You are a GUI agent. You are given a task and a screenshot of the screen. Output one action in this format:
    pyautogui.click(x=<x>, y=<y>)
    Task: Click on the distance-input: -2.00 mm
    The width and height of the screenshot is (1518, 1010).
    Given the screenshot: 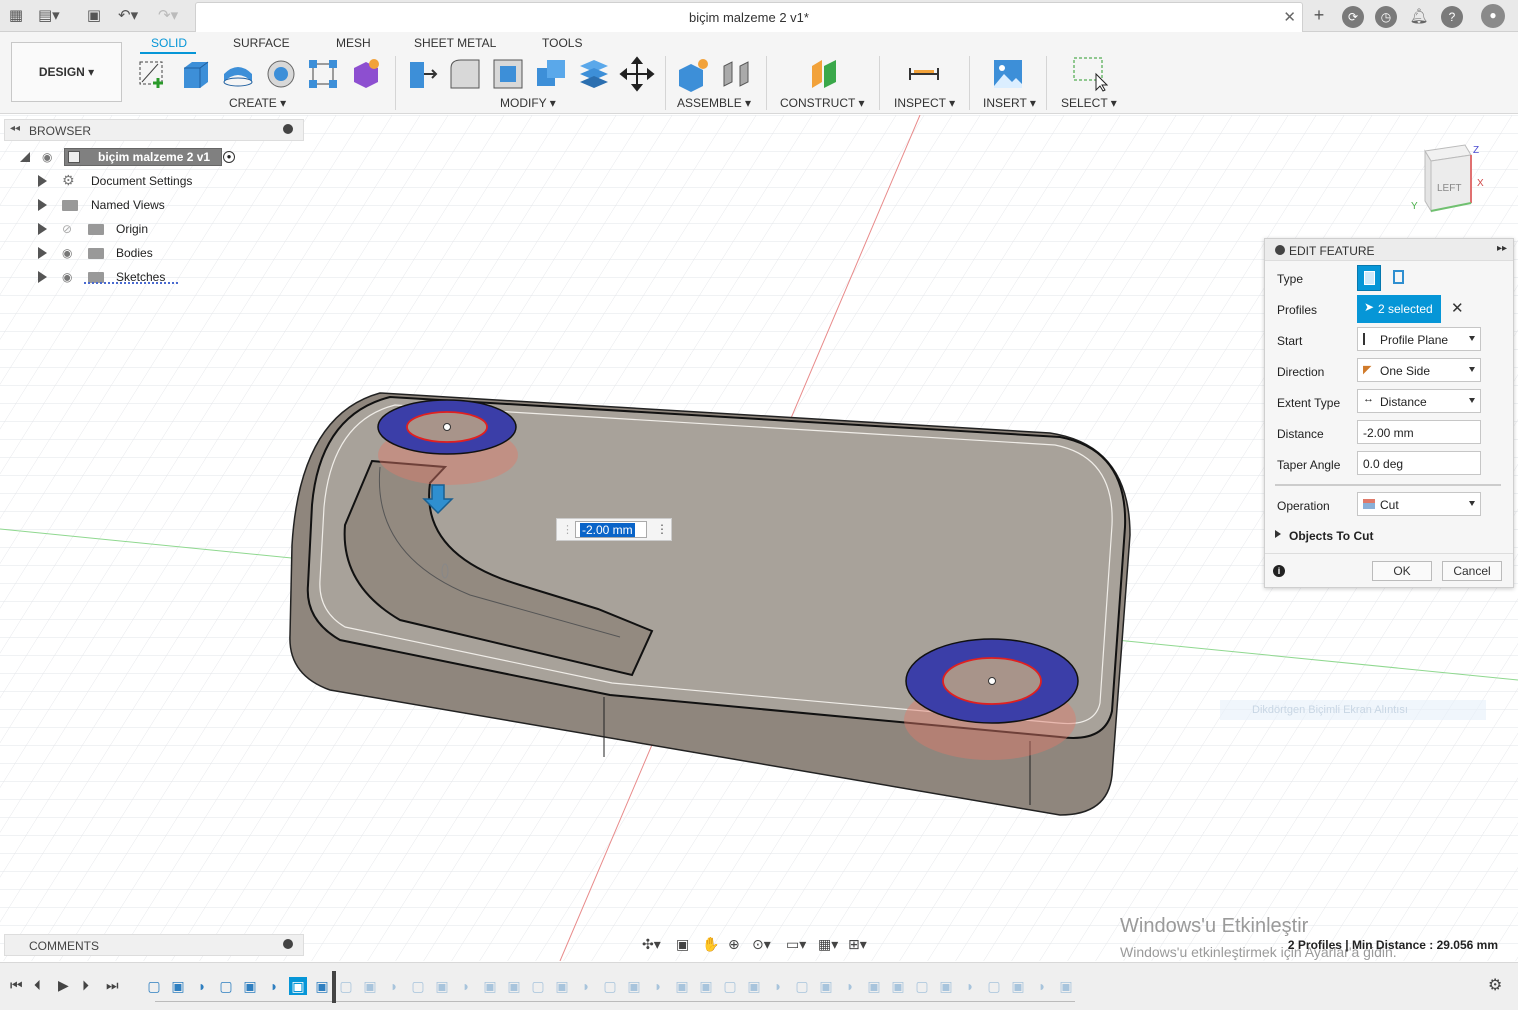 What is the action you would take?
    pyautogui.click(x=1419, y=432)
    